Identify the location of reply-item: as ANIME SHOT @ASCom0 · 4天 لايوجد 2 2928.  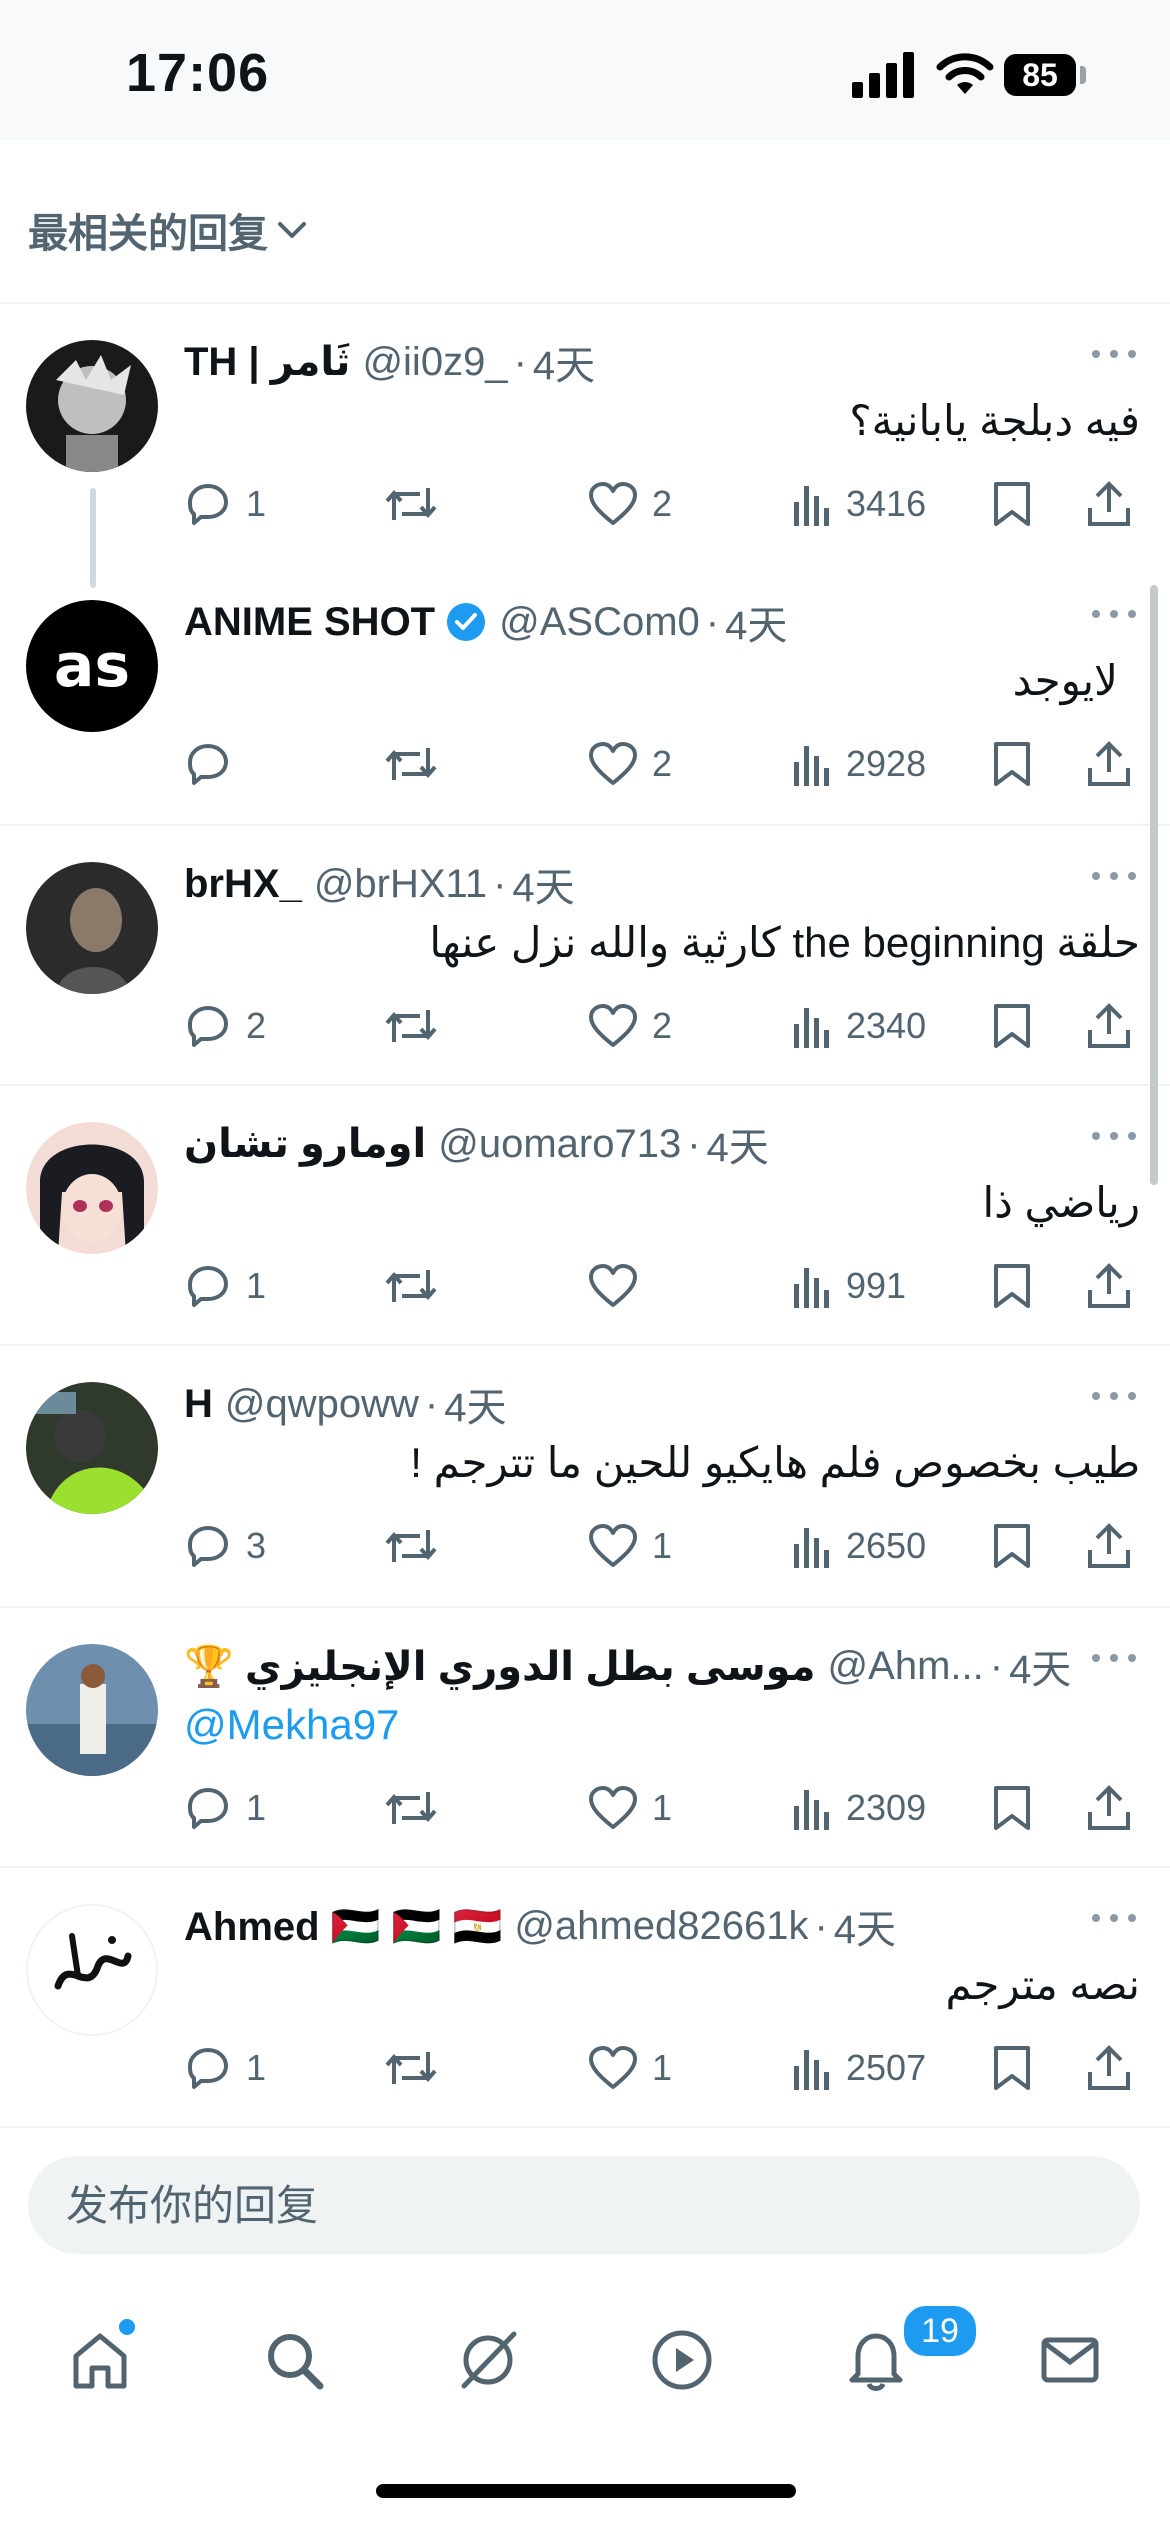
(585, 694).